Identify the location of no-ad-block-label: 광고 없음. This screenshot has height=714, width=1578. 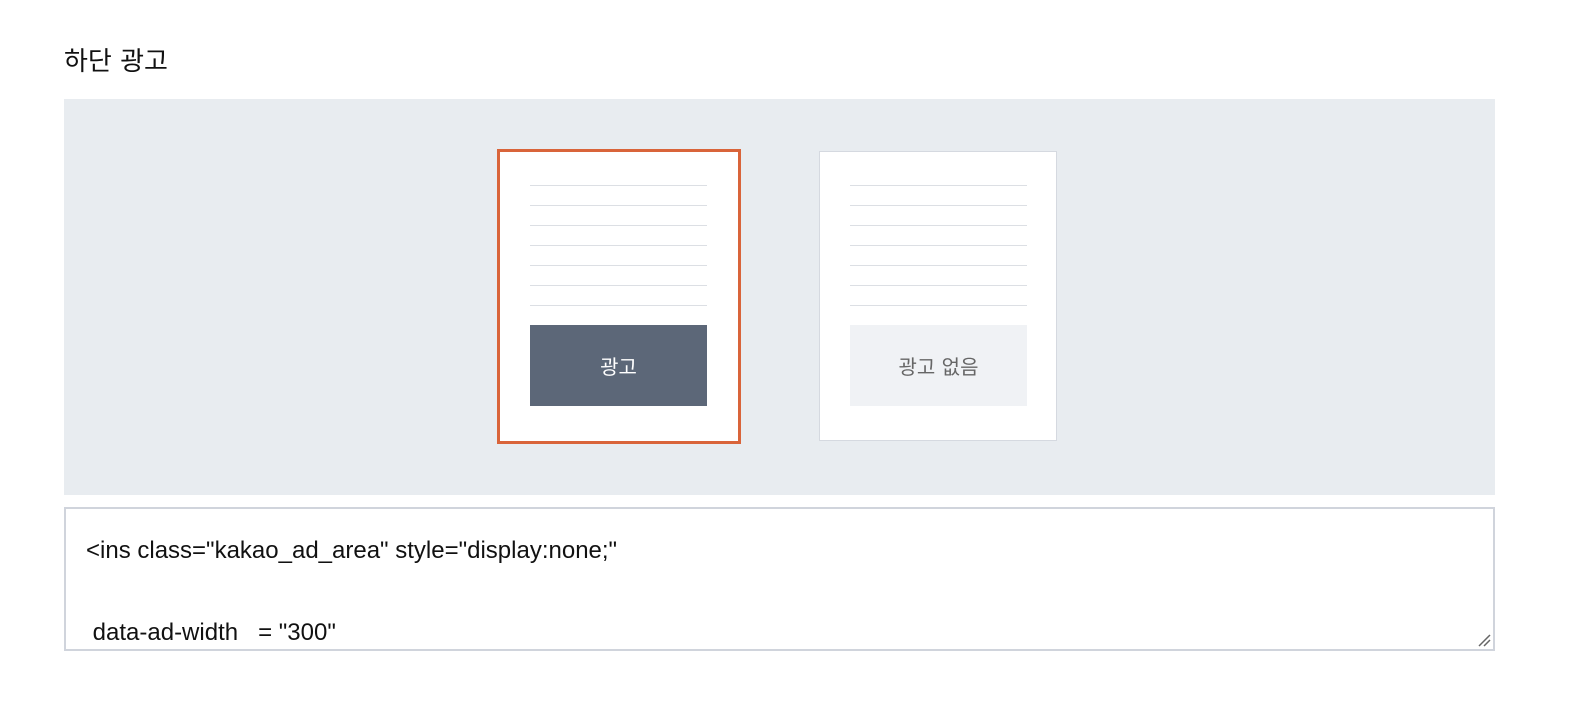
(938, 365).